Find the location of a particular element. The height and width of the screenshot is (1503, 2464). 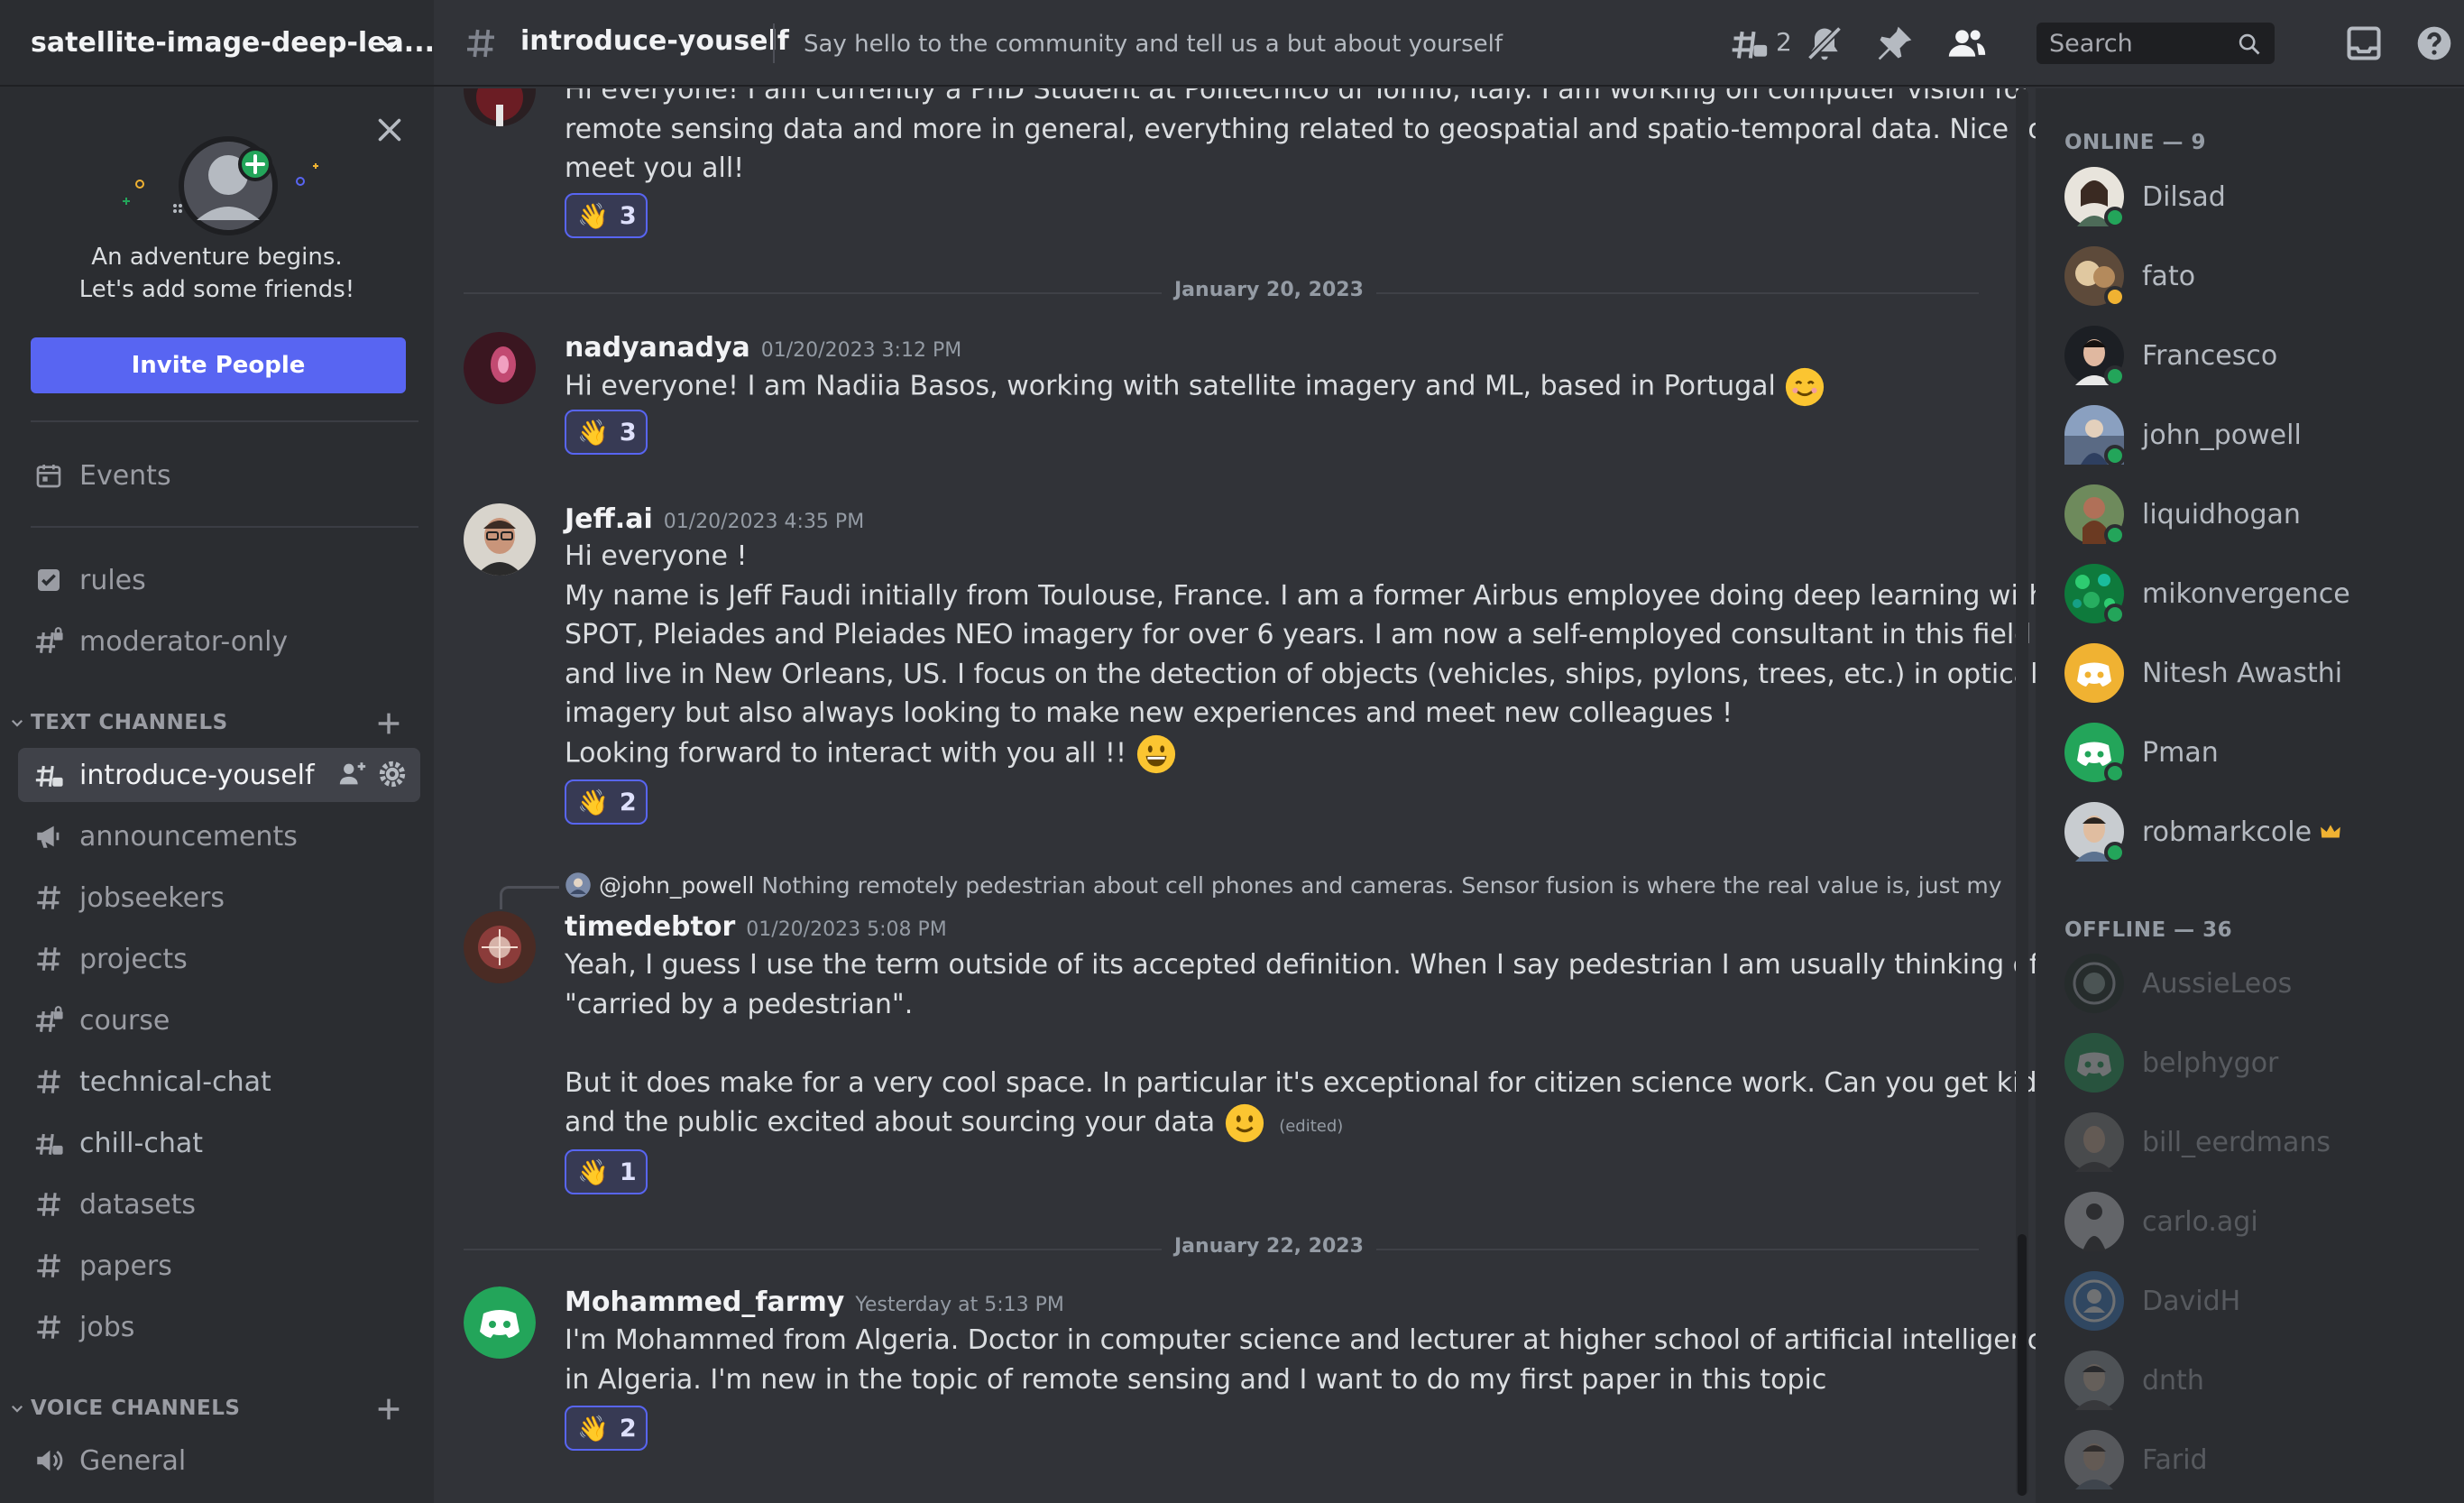

member-item: Nitesh Awasthi is located at coordinates (2254, 673).